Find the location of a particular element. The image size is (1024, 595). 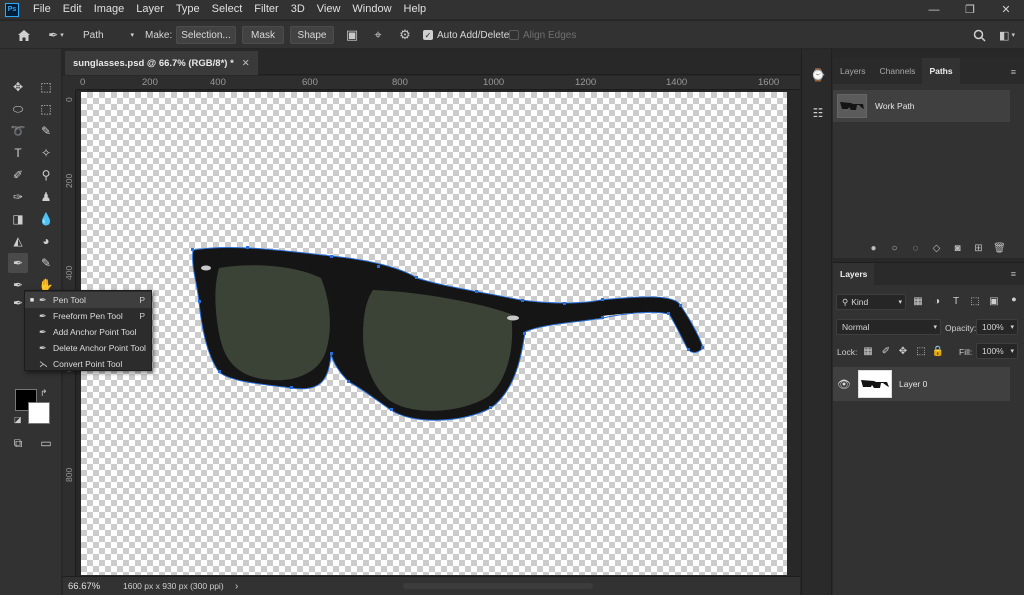

menu-edit: Edit is located at coordinates (72, 9).